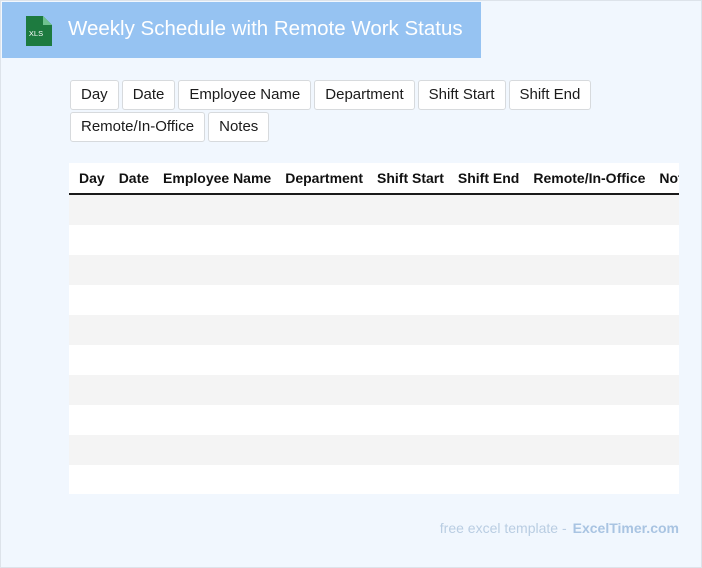 This screenshot has width=702, height=568. What do you see at coordinates (461, 95) in the screenshot?
I see `column-chip: Shift Start` at bounding box center [461, 95].